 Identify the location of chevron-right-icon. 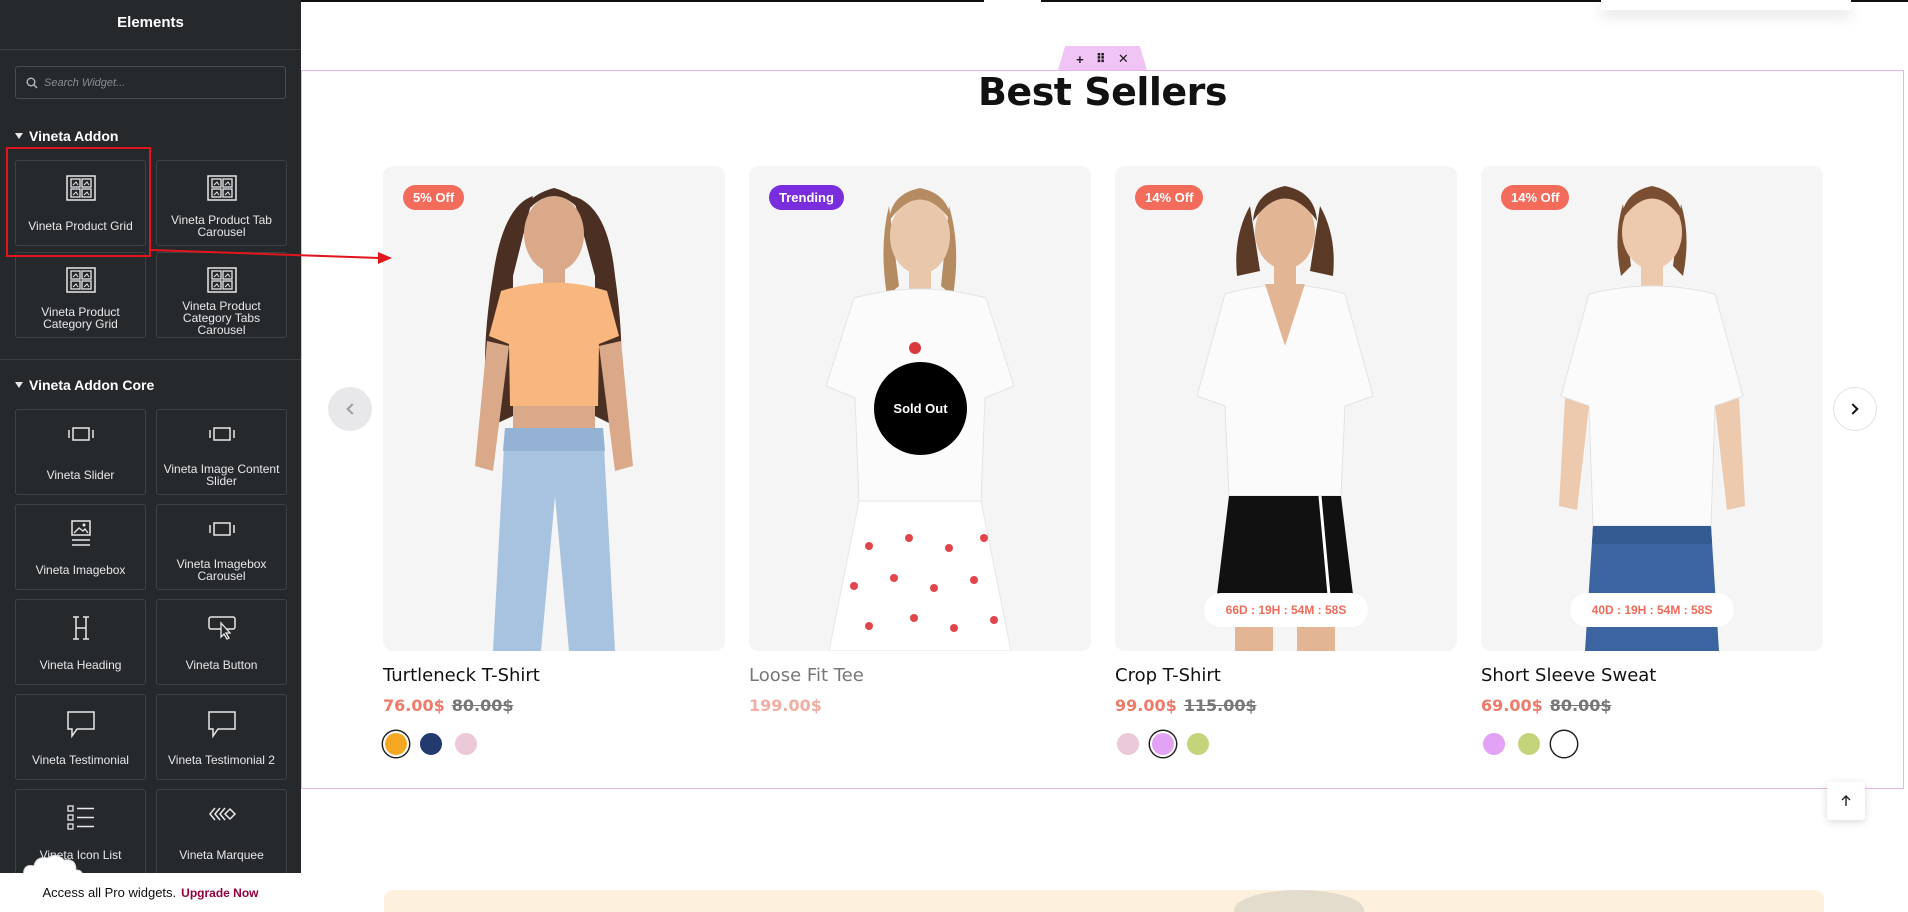
(1853, 409).